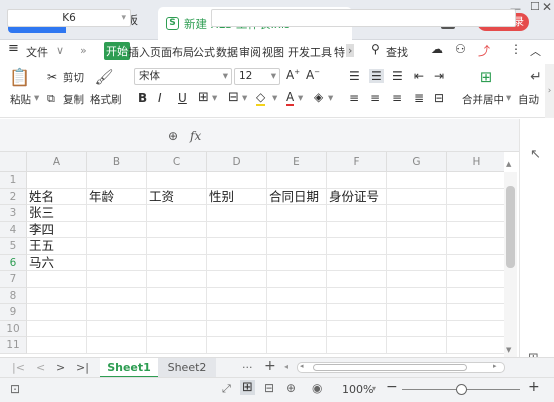  What do you see at coordinates (237, 279) in the screenshot?
I see `cell-d7` at bounding box center [237, 279].